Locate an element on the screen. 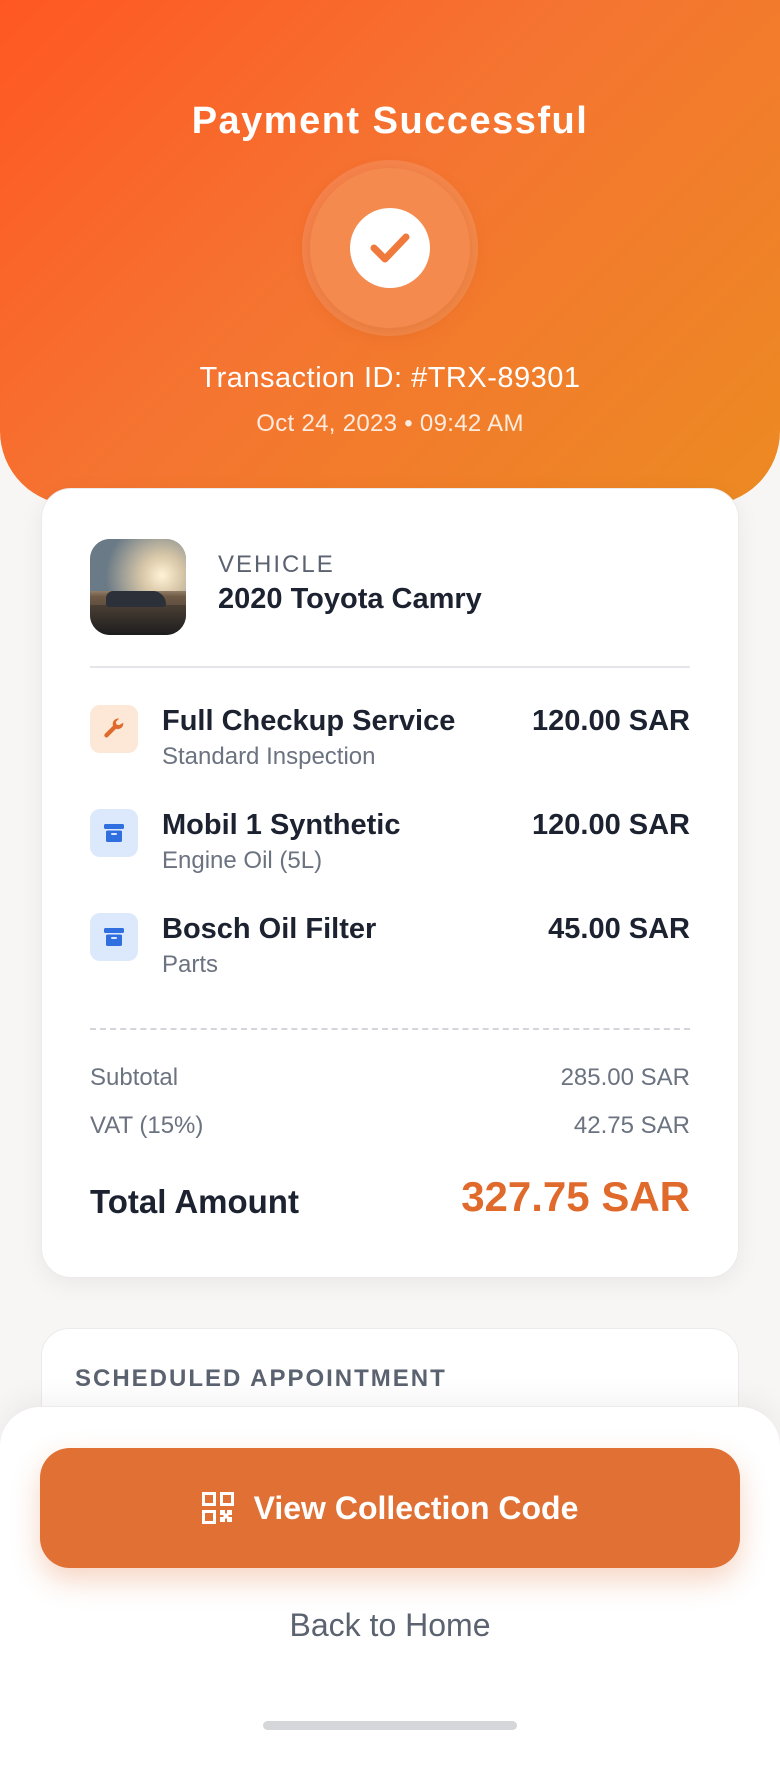 This screenshot has width=780, height=1768. checkmark-icon is located at coordinates (390, 248).